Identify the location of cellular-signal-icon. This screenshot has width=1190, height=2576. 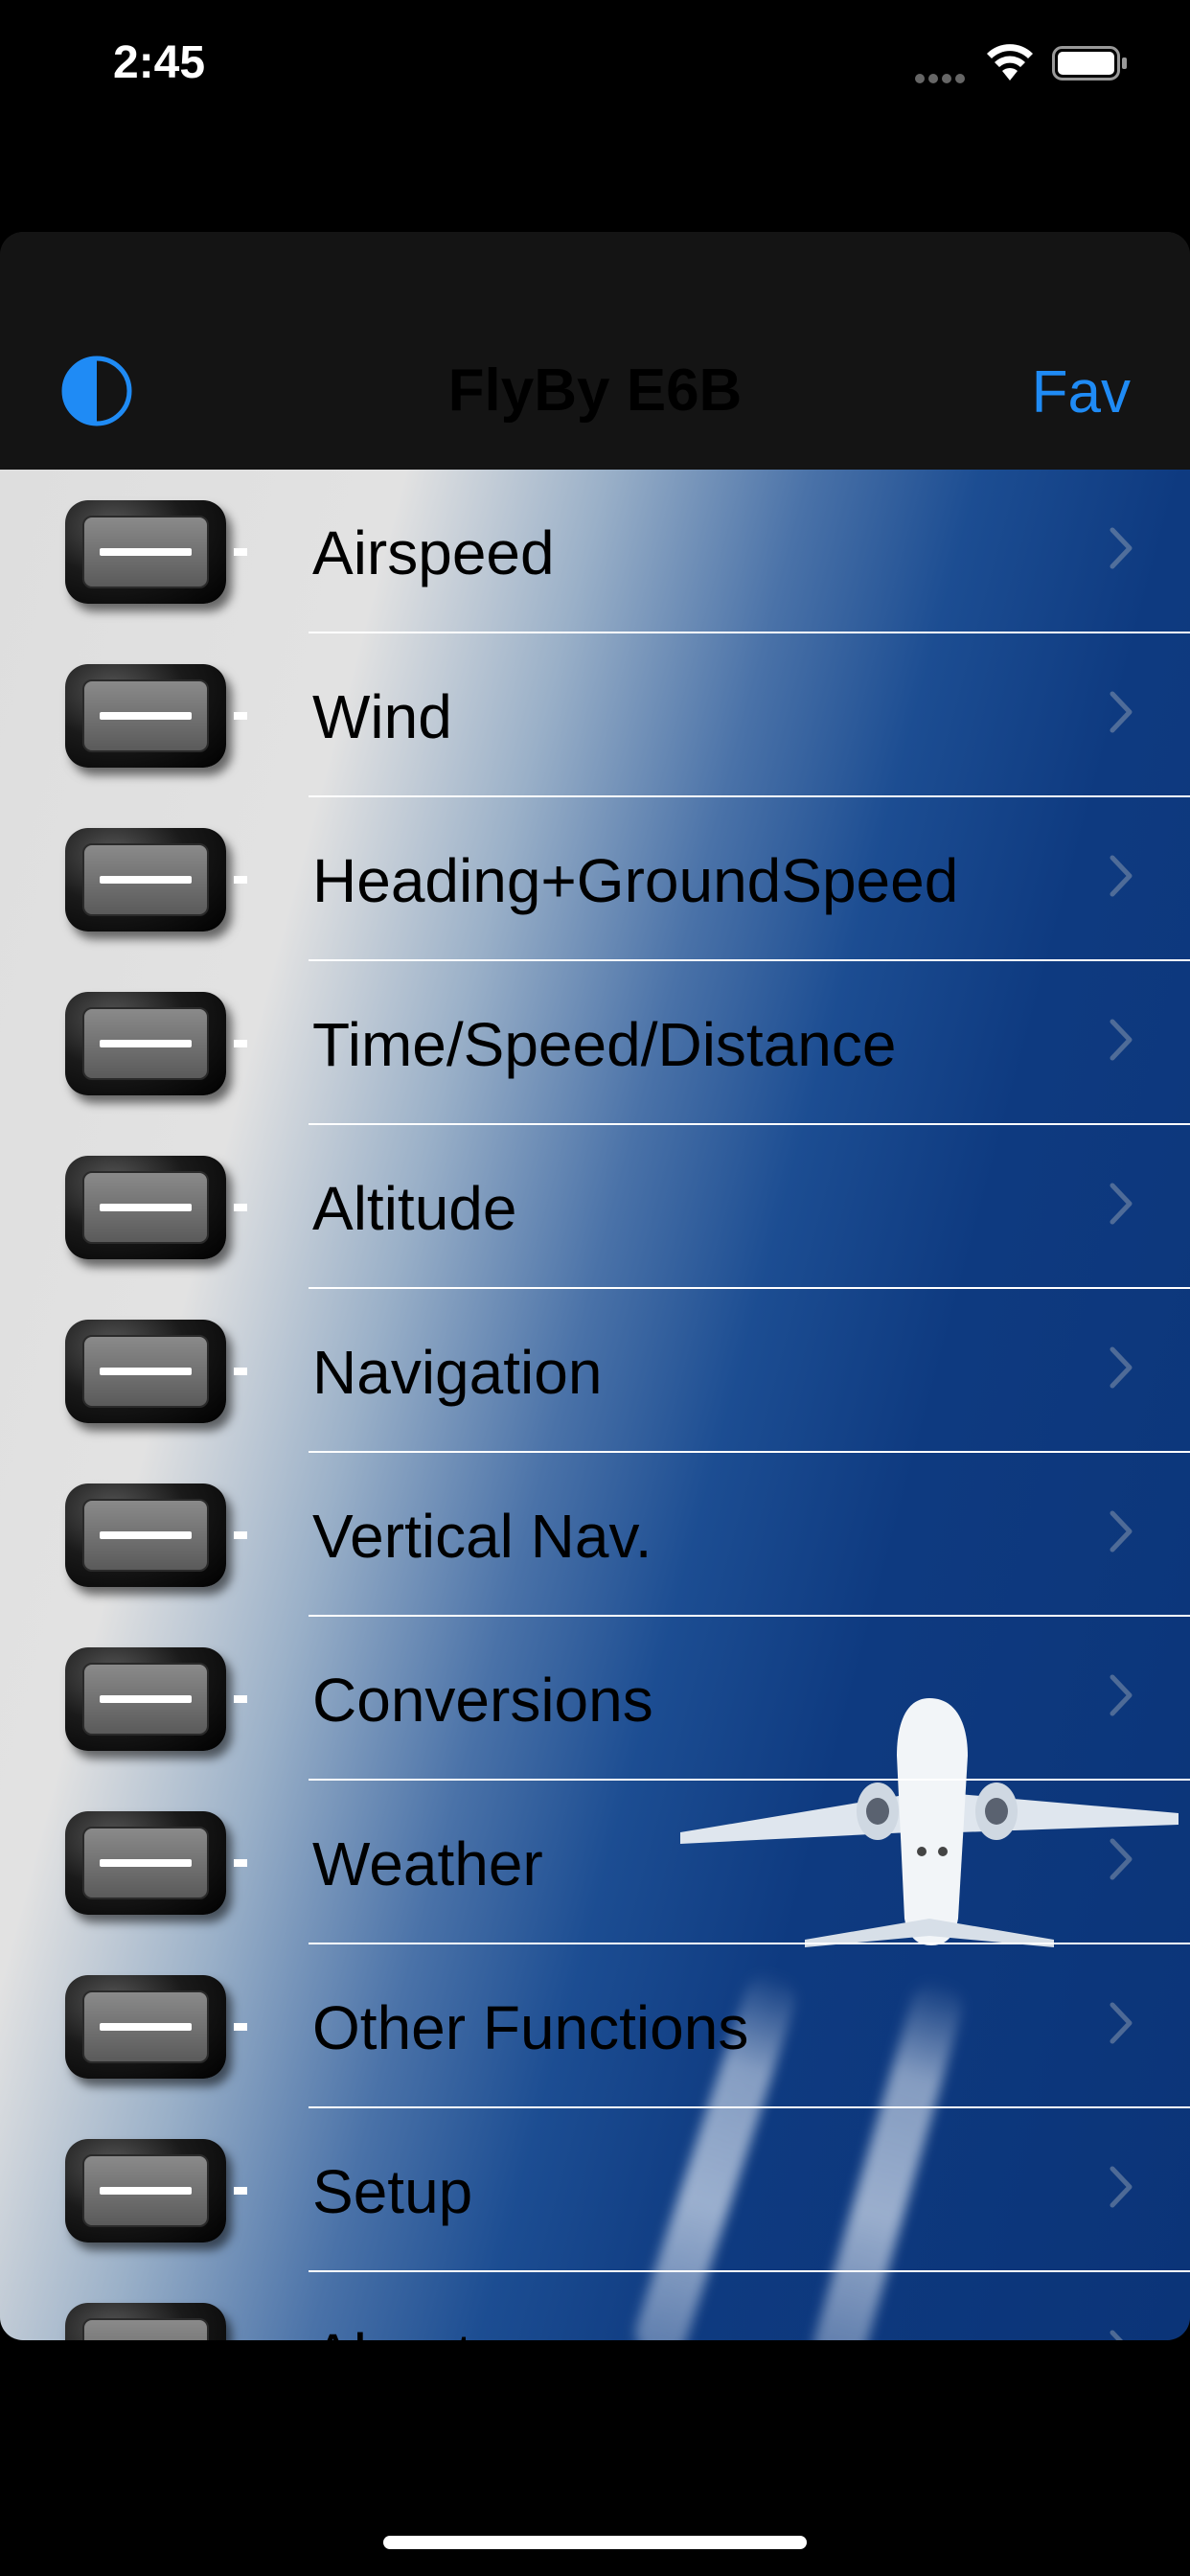
(942, 79).